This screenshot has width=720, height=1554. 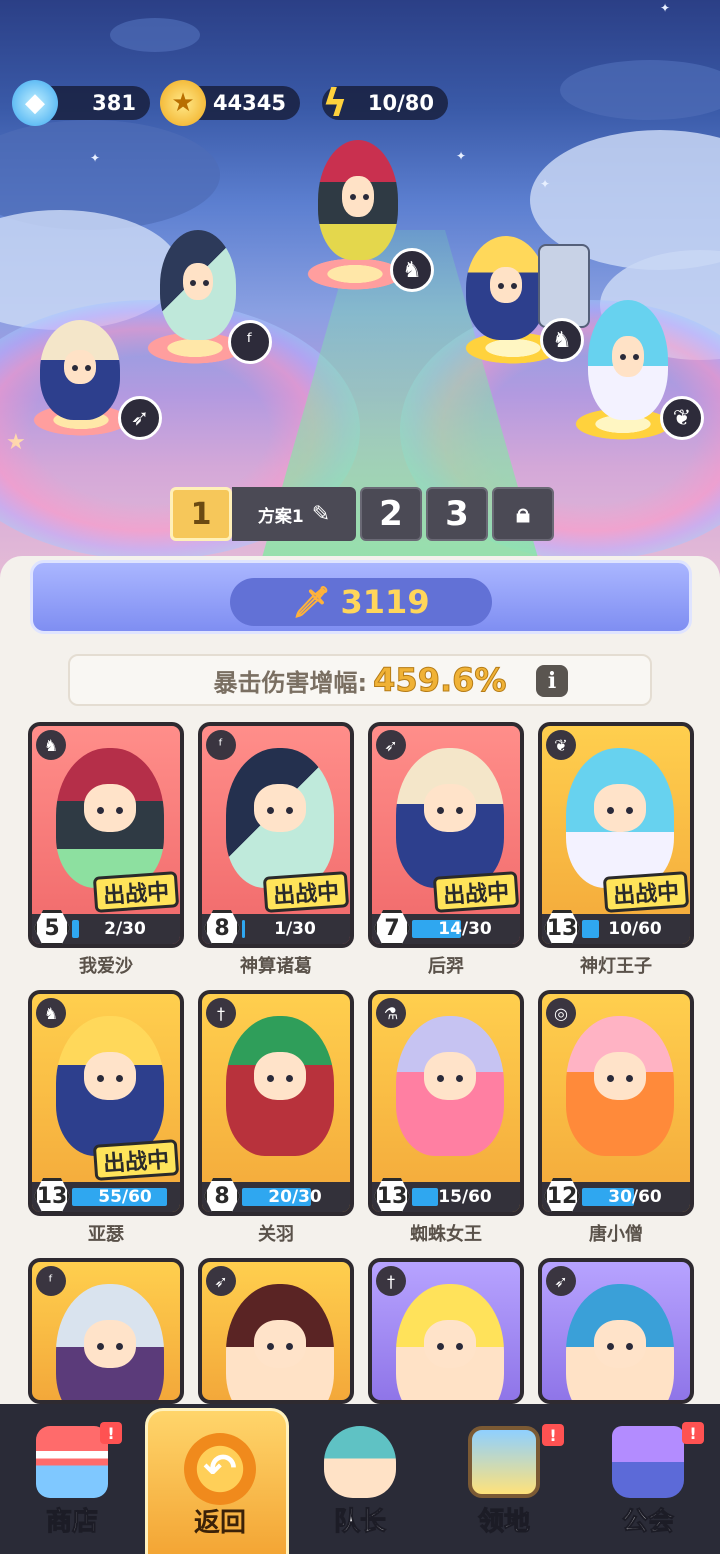 I want to click on scheme-tabs: 1 方案1 ✎ 2 3 🔒︎, so click(x=362, y=514).